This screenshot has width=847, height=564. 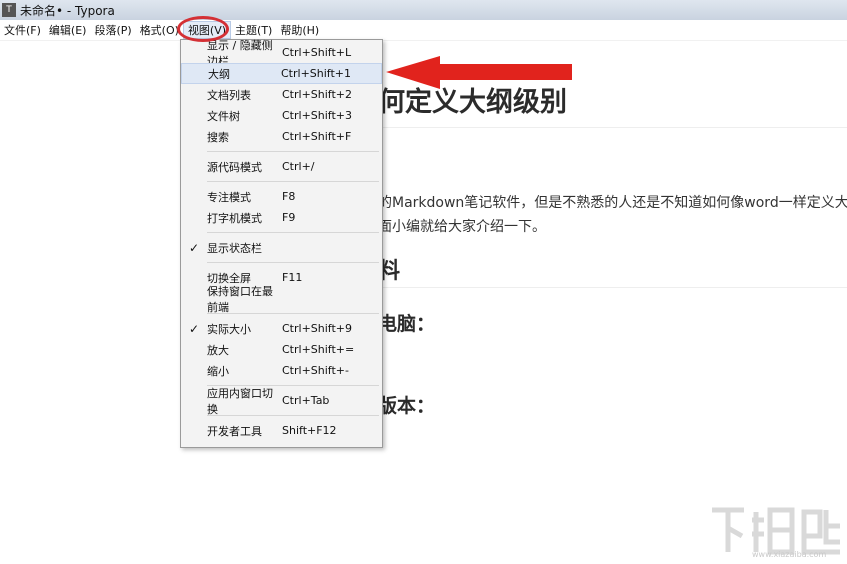 What do you see at coordinates (317, 115) in the screenshot?
I see `view-menu-item-shortcut: Ctrl+Shift+3` at bounding box center [317, 115].